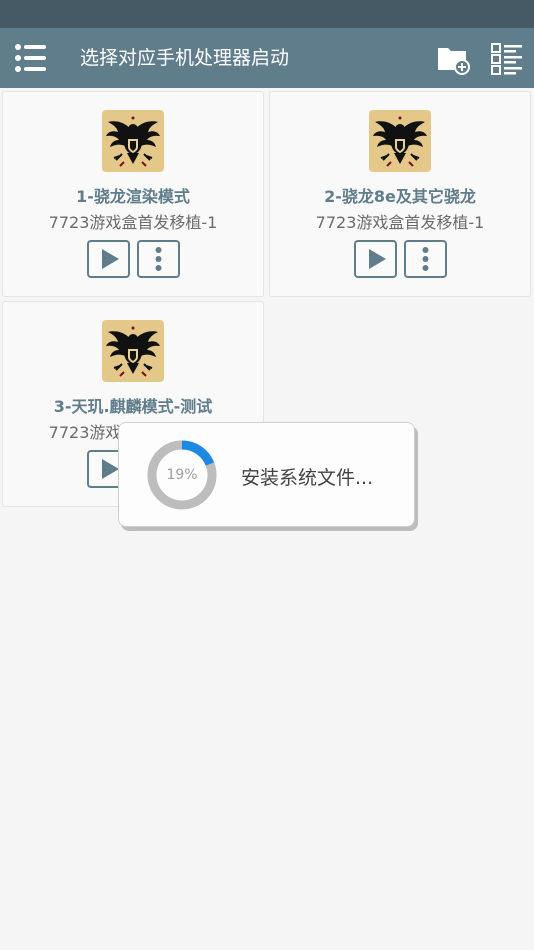 This screenshot has height=950, width=534. What do you see at coordinates (182, 475) in the screenshot?
I see `progress-percent: 19%` at bounding box center [182, 475].